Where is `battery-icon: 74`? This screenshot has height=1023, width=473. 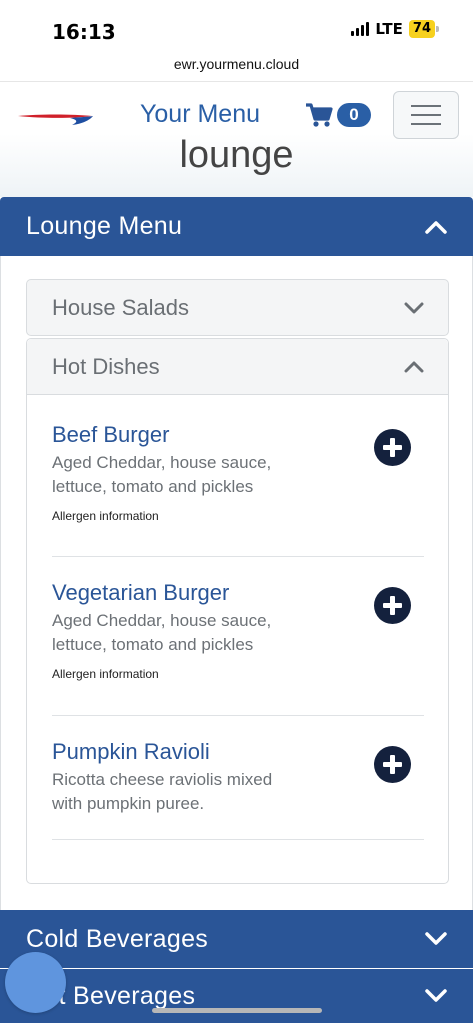 battery-icon: 74 is located at coordinates (423, 29).